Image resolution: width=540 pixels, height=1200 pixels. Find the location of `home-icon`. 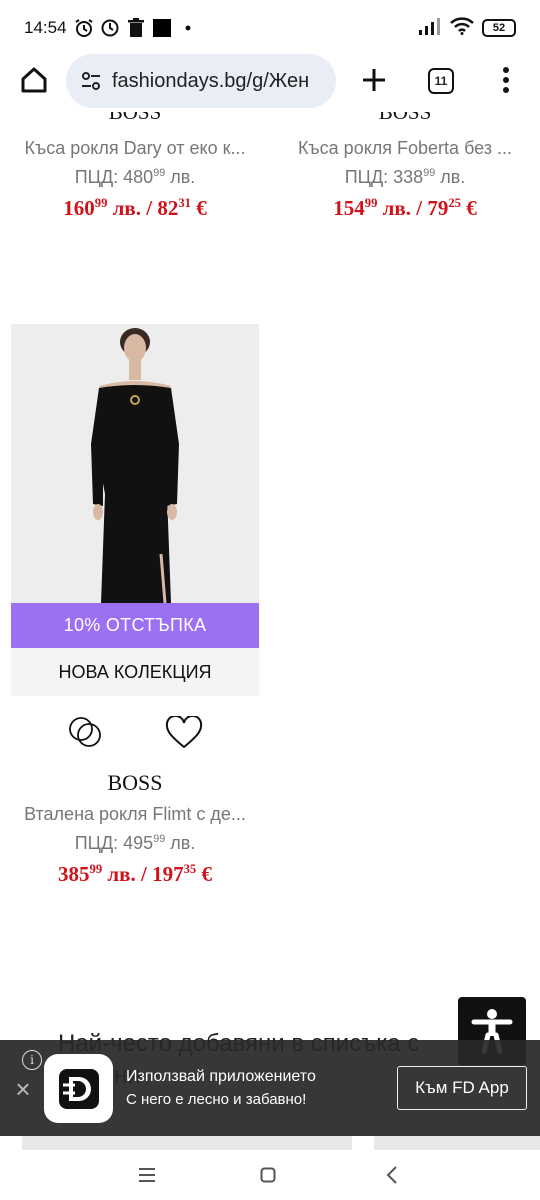

home-icon is located at coordinates (34, 80).